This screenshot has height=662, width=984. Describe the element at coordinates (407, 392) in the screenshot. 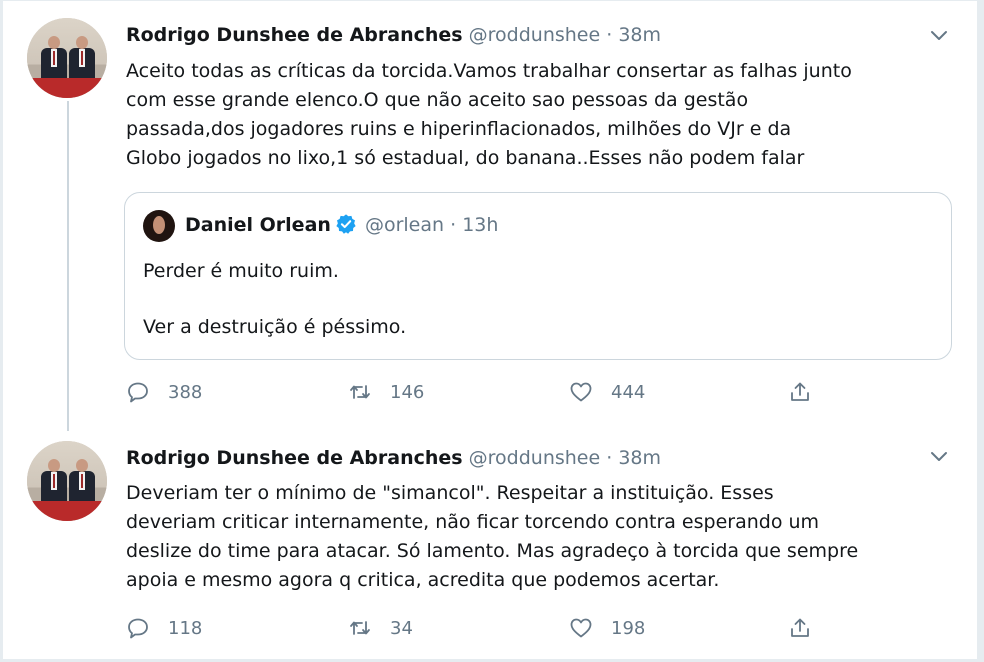

I see `retweet-count: 146` at that location.